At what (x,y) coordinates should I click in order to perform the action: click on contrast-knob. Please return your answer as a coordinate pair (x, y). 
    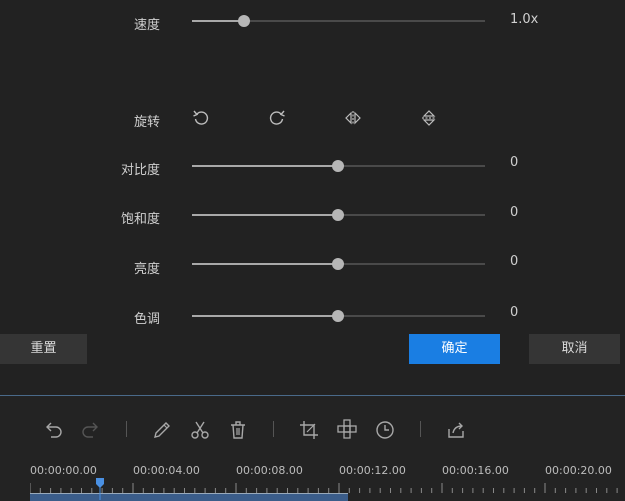
    Looking at the image, I should click on (338, 166).